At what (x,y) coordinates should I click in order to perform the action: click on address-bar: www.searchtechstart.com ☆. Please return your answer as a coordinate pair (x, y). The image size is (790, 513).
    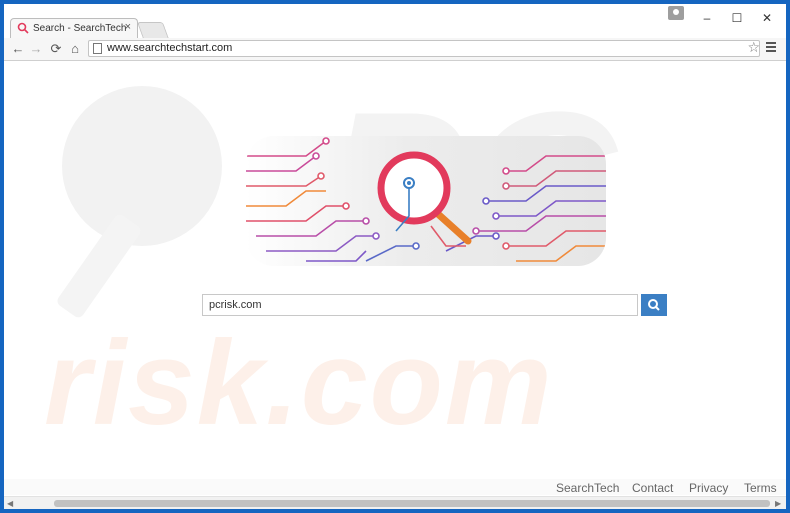
    Looking at the image, I should click on (424, 48).